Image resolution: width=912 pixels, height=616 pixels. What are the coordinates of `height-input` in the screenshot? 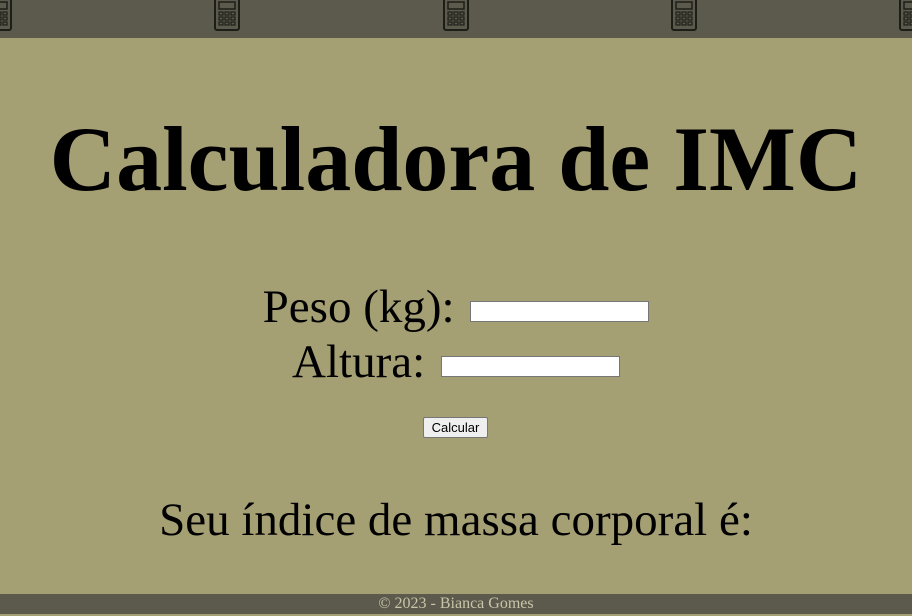 It's located at (530, 366).